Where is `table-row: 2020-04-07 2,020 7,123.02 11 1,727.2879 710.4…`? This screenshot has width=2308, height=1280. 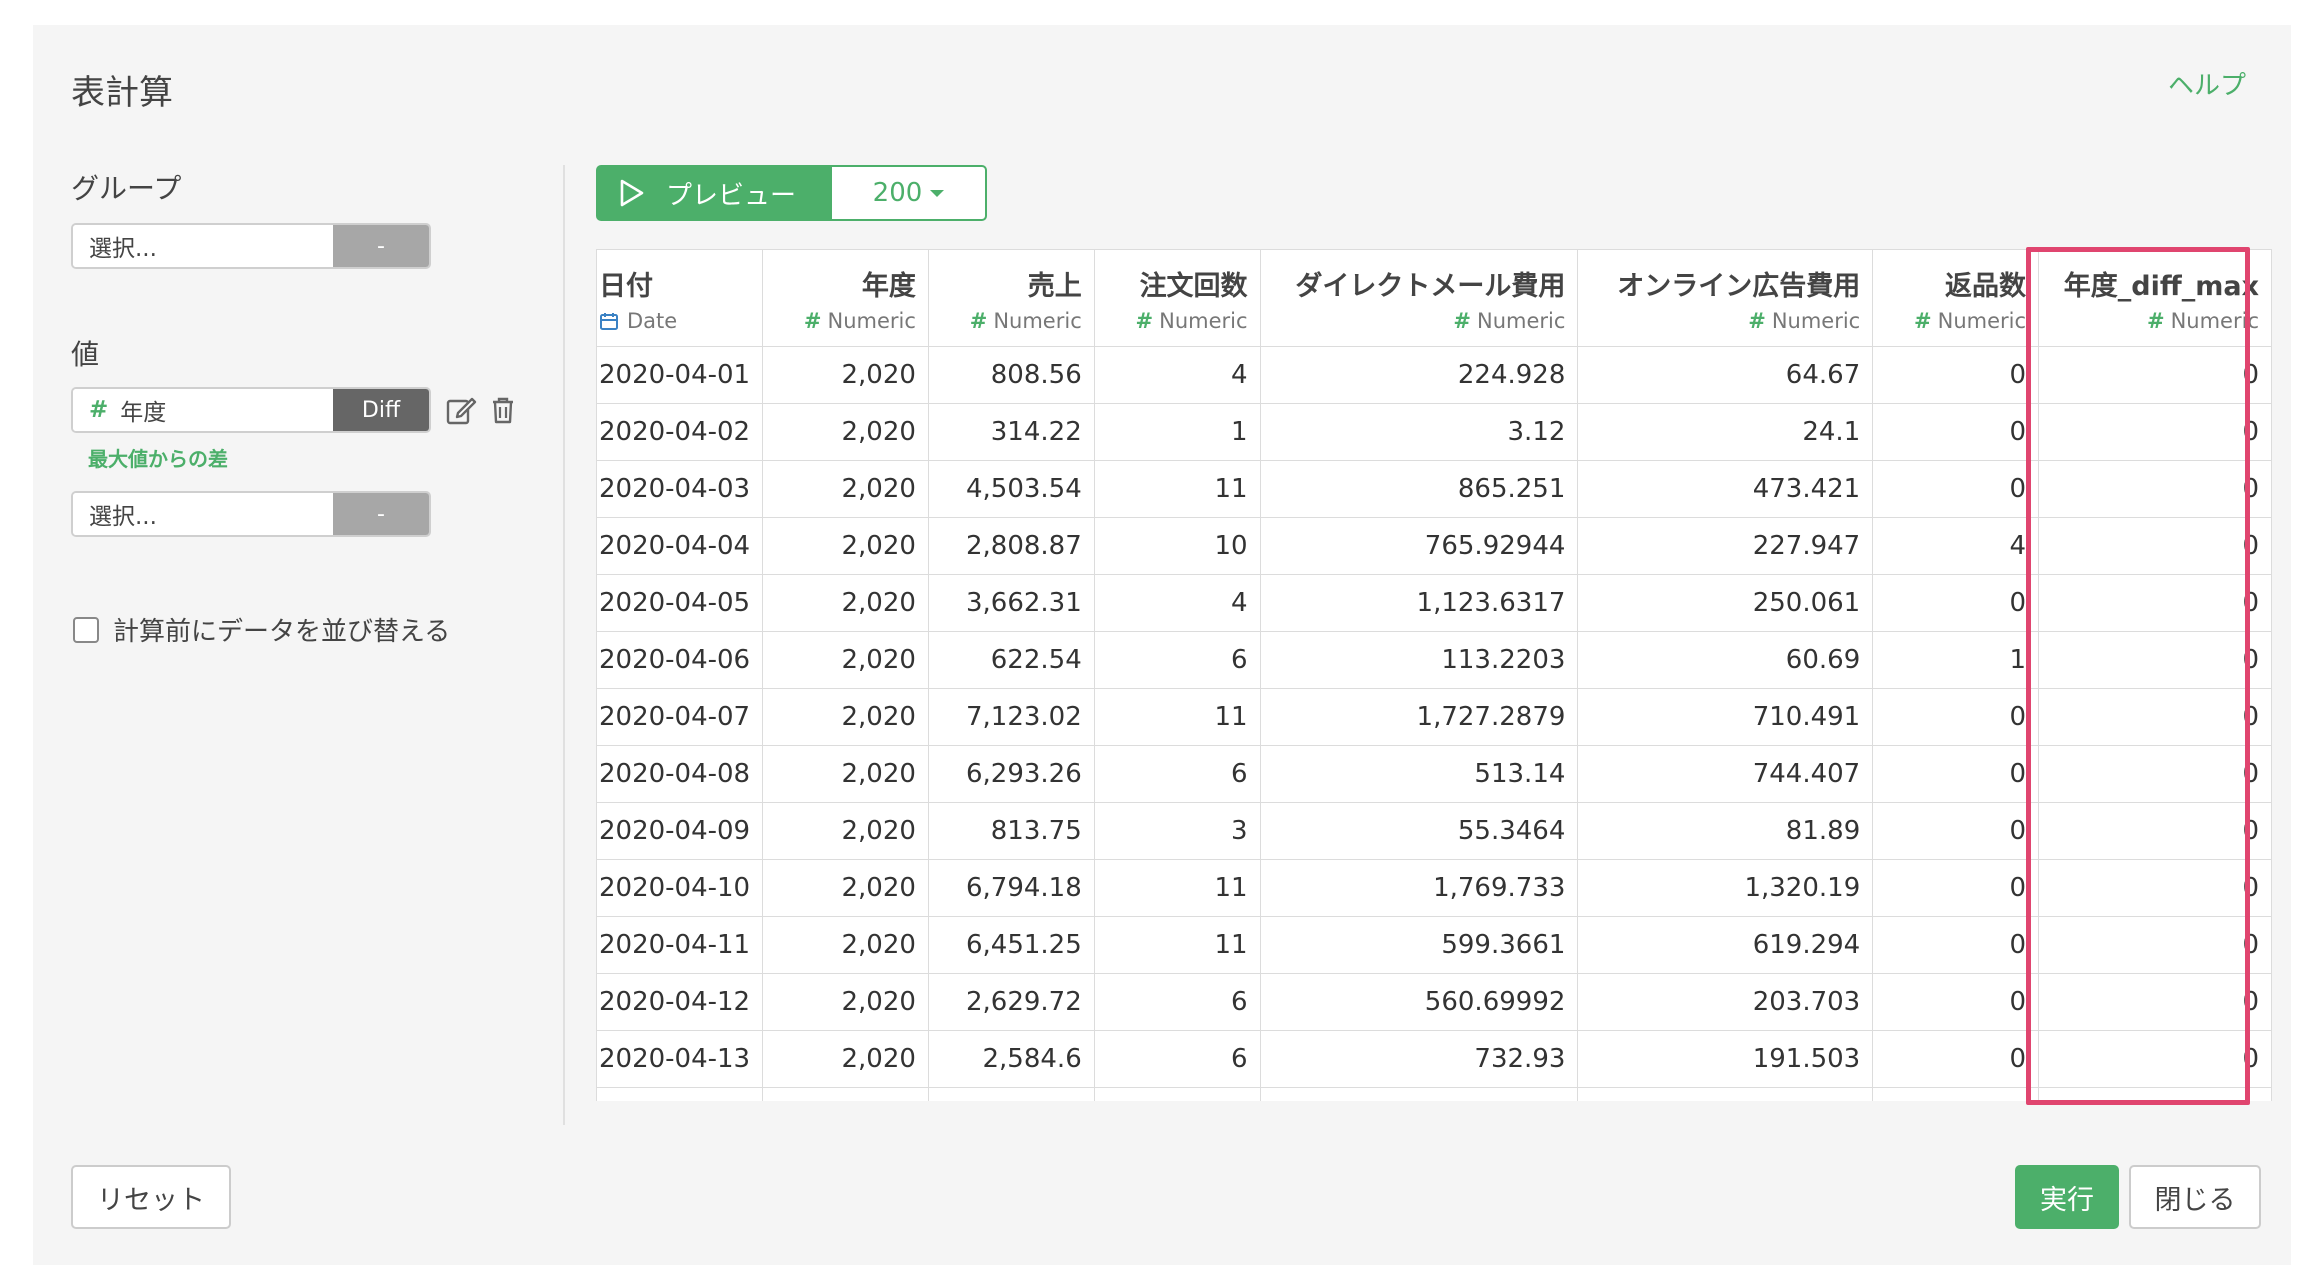
table-row: 2020-04-07 2,020 7,123.02 11 1,727.2879 710.4… is located at coordinates (1434, 717).